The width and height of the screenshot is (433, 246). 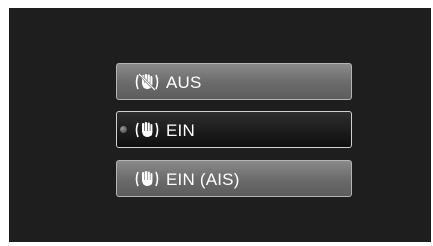 I want to click on selection-indicator, so click(x=123, y=129).